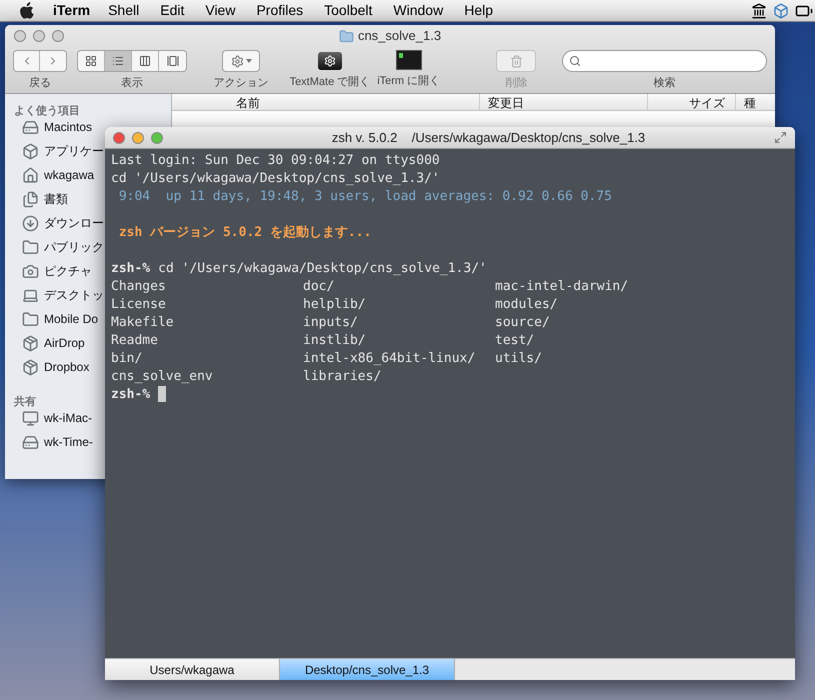  What do you see at coordinates (30, 271) in the screenshot?
I see `camera-icon` at bounding box center [30, 271].